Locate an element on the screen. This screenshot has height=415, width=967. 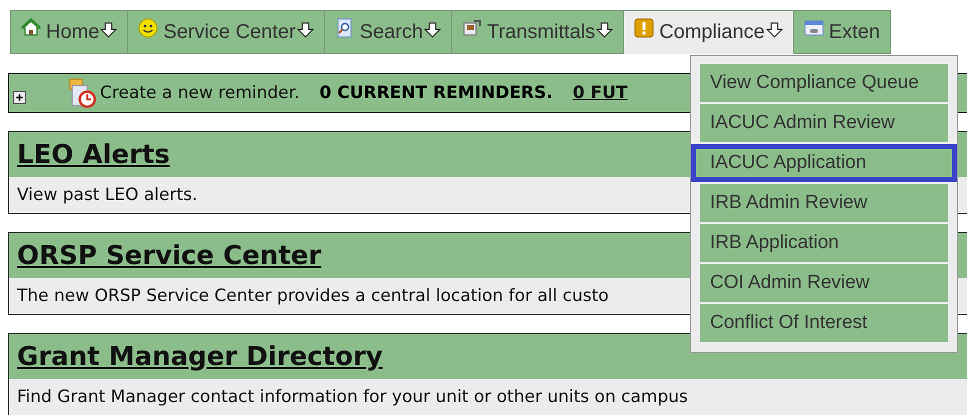
smiley-icon is located at coordinates (148, 28).